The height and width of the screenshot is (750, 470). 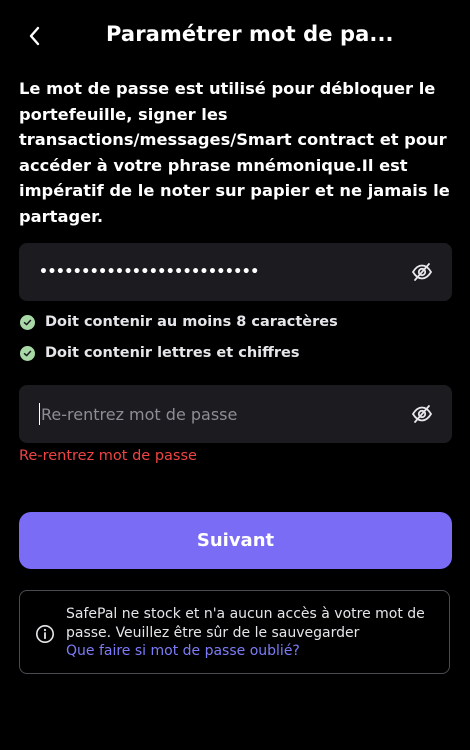 I want to click on toggle-confirm-visibility-button, so click(x=422, y=414).